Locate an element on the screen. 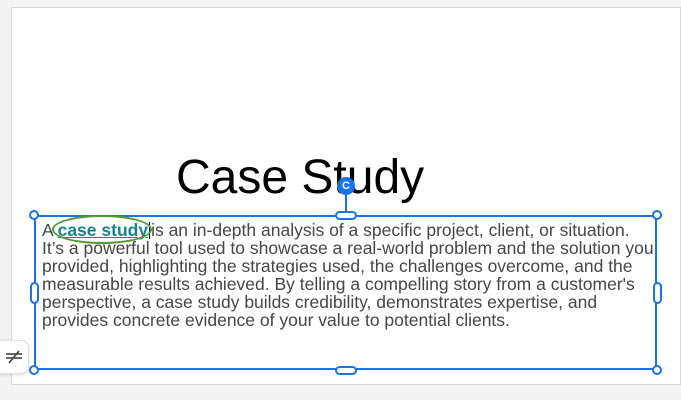 This screenshot has height=400, width=681. side-panel-toggle-button is located at coordinates (14, 357).